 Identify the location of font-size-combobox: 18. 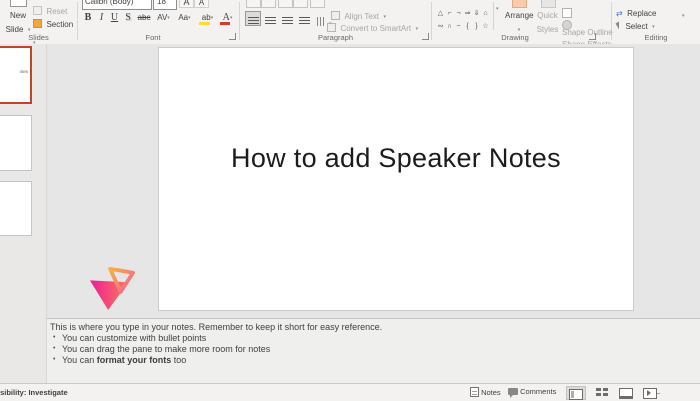
(165, 5).